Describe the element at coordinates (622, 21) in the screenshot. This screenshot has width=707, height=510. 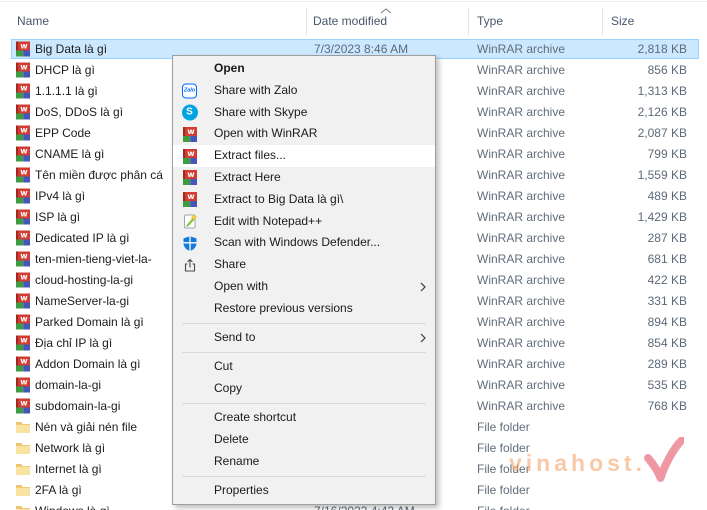
I see `column-header-size: Size` at that location.